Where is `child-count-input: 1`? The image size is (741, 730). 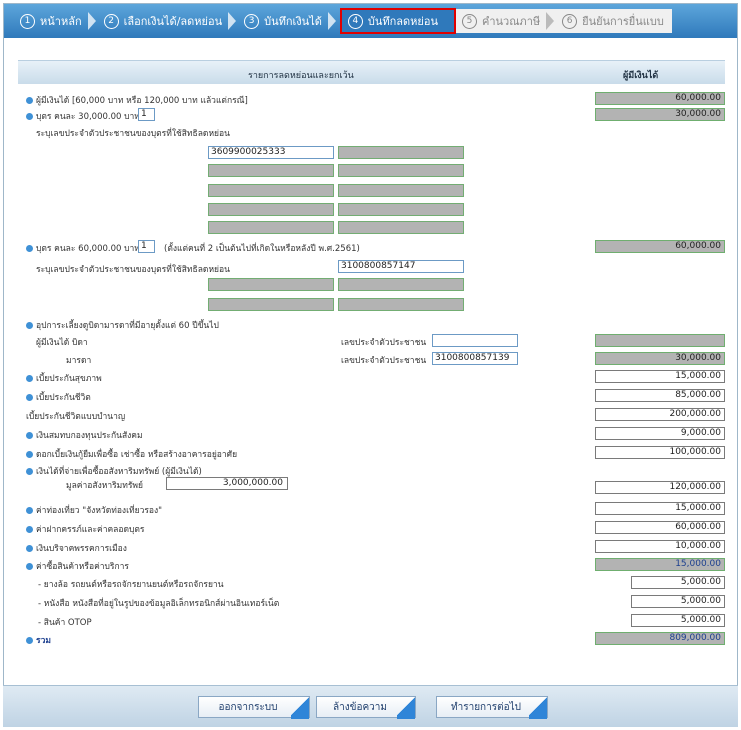
child-count-input: 1 is located at coordinates (146, 114).